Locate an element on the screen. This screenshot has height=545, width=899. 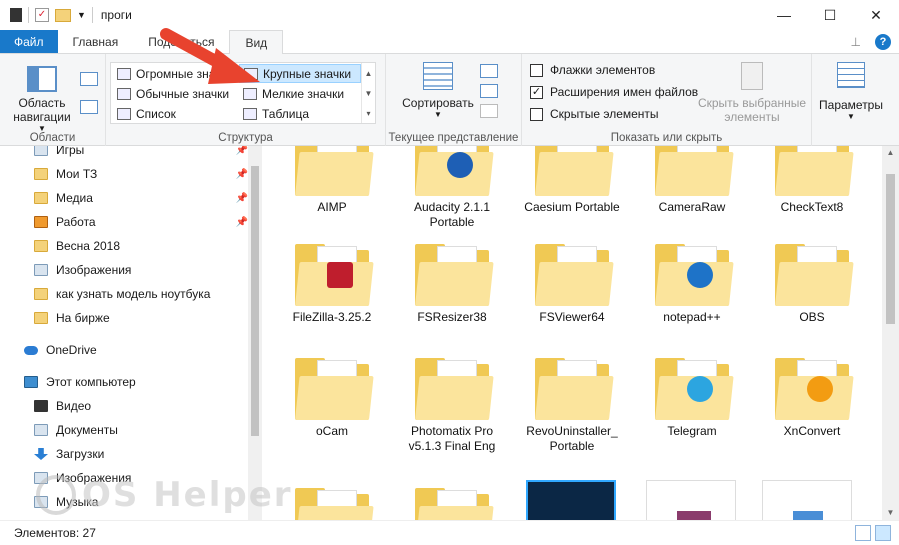
hidden-items-checkbox is located at coordinates (536, 114).